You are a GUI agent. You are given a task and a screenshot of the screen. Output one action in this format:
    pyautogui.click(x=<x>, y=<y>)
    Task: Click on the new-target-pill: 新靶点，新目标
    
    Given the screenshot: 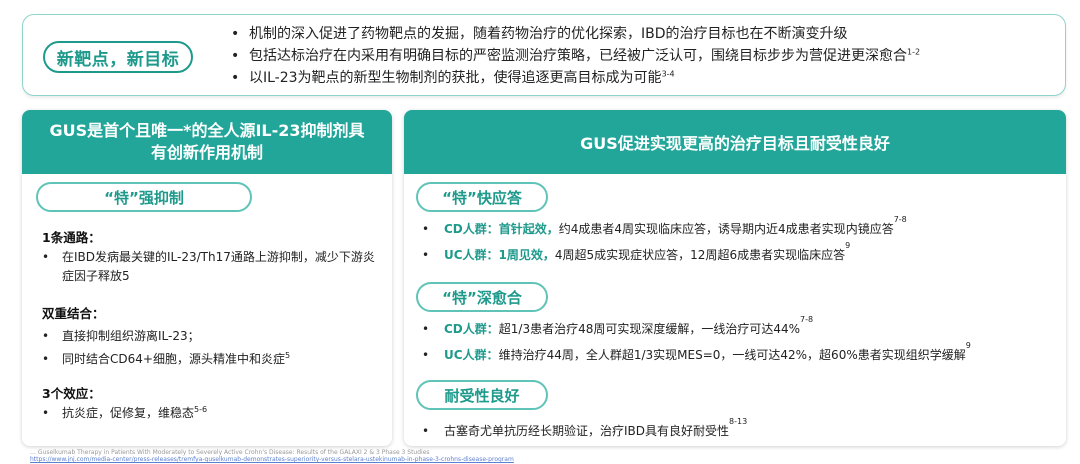 What is the action you would take?
    pyautogui.click(x=118, y=57)
    